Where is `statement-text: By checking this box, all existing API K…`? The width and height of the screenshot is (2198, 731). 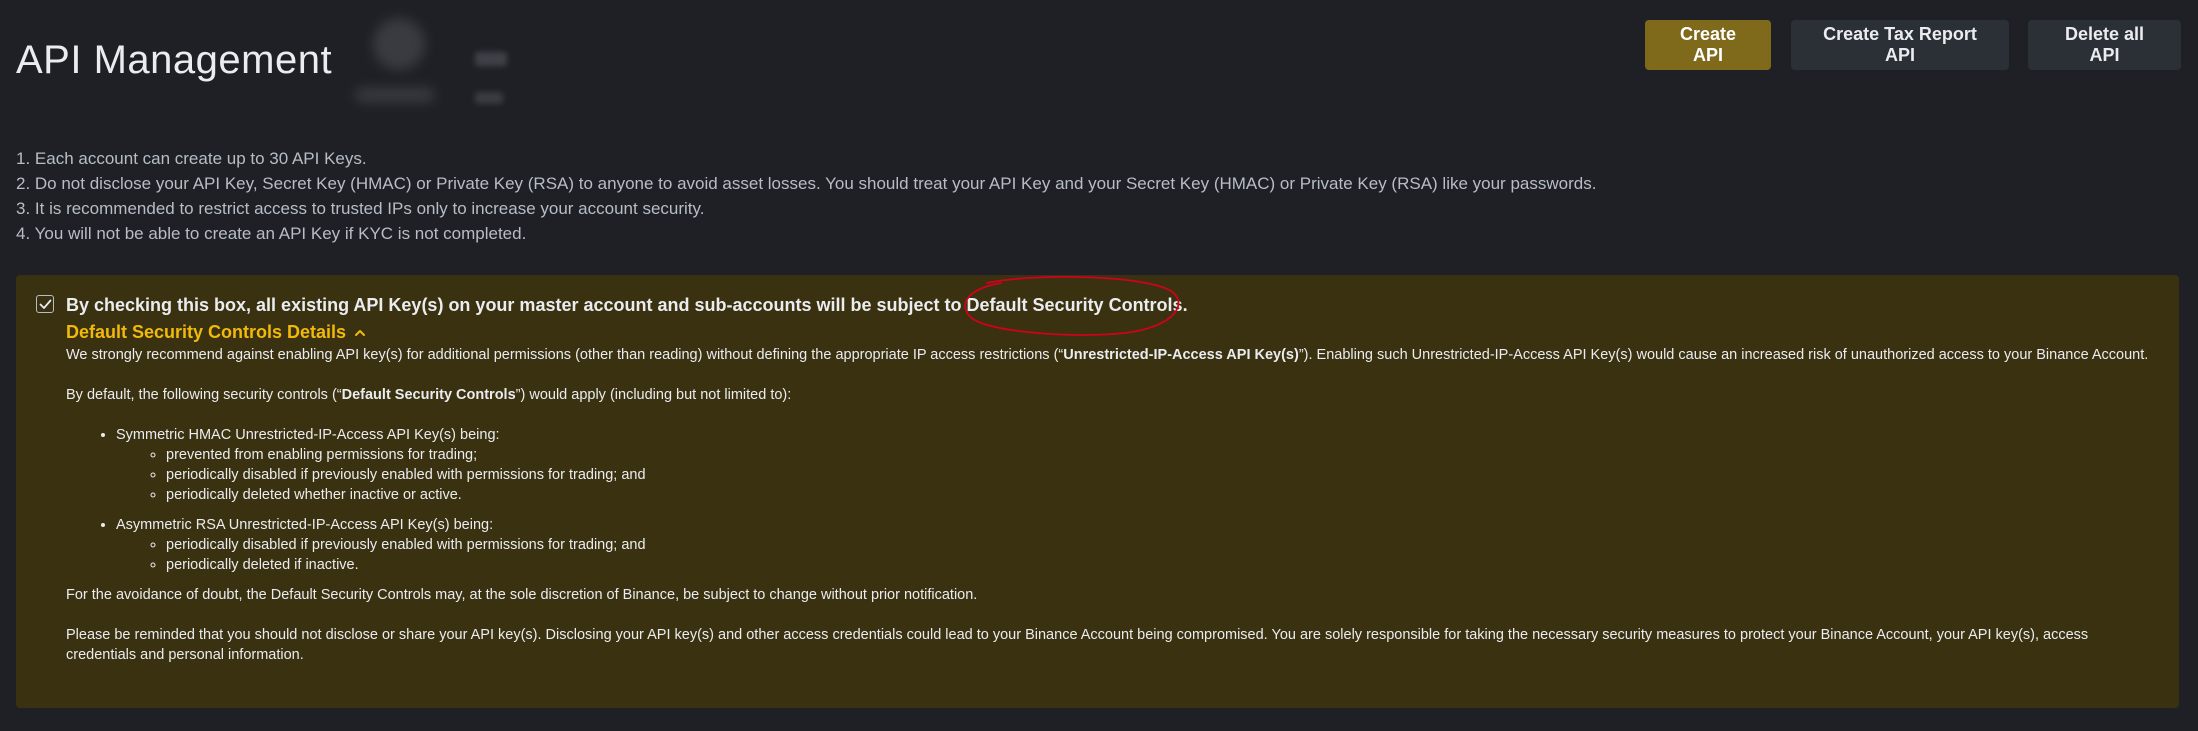
statement-text: By checking this box, all existing API K… is located at coordinates (516, 305).